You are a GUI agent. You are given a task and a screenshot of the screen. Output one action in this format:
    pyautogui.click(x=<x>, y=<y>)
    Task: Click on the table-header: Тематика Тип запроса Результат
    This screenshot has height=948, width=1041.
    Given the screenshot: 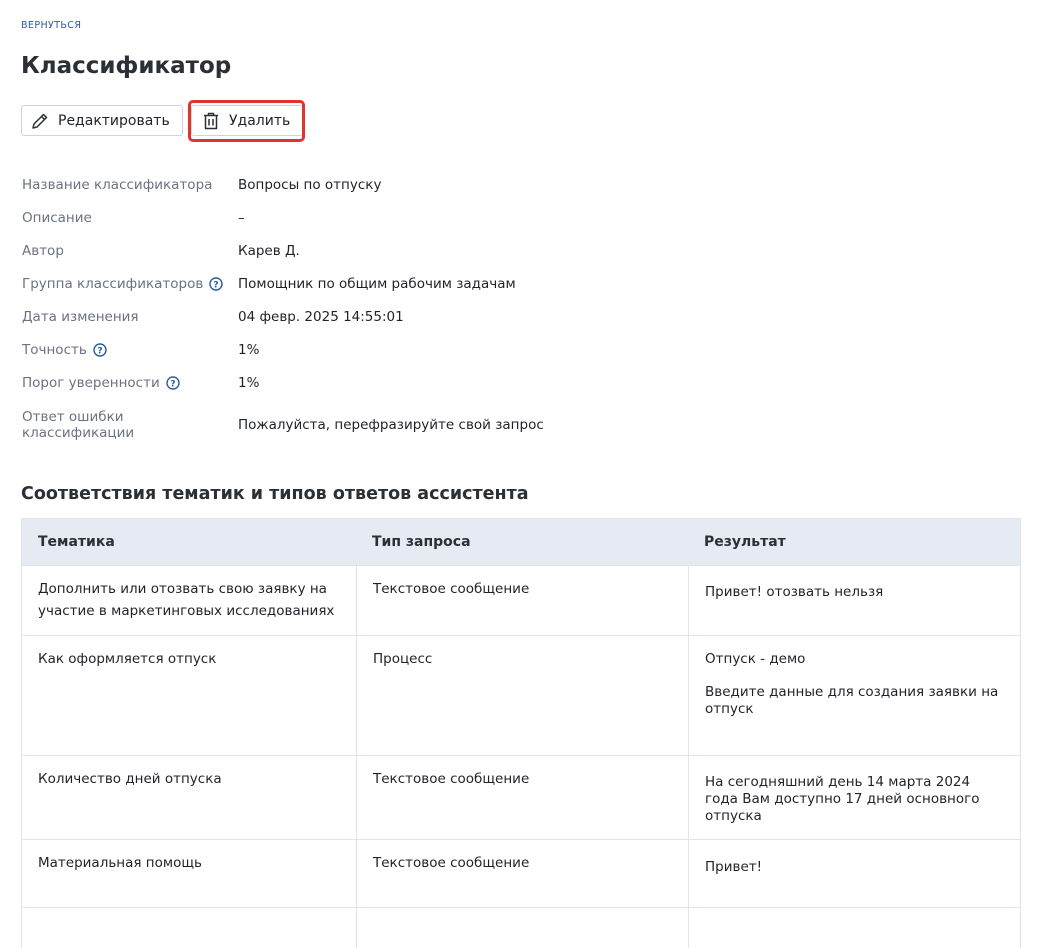 What is the action you would take?
    pyautogui.click(x=521, y=542)
    